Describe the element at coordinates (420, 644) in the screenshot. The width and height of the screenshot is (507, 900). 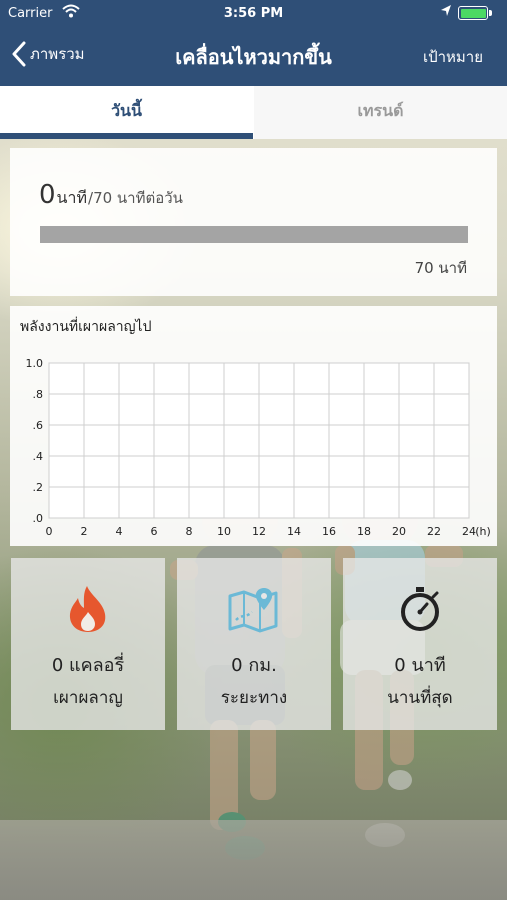
I see `stat-card-duration: 0 นาที นานที่สุด` at that location.